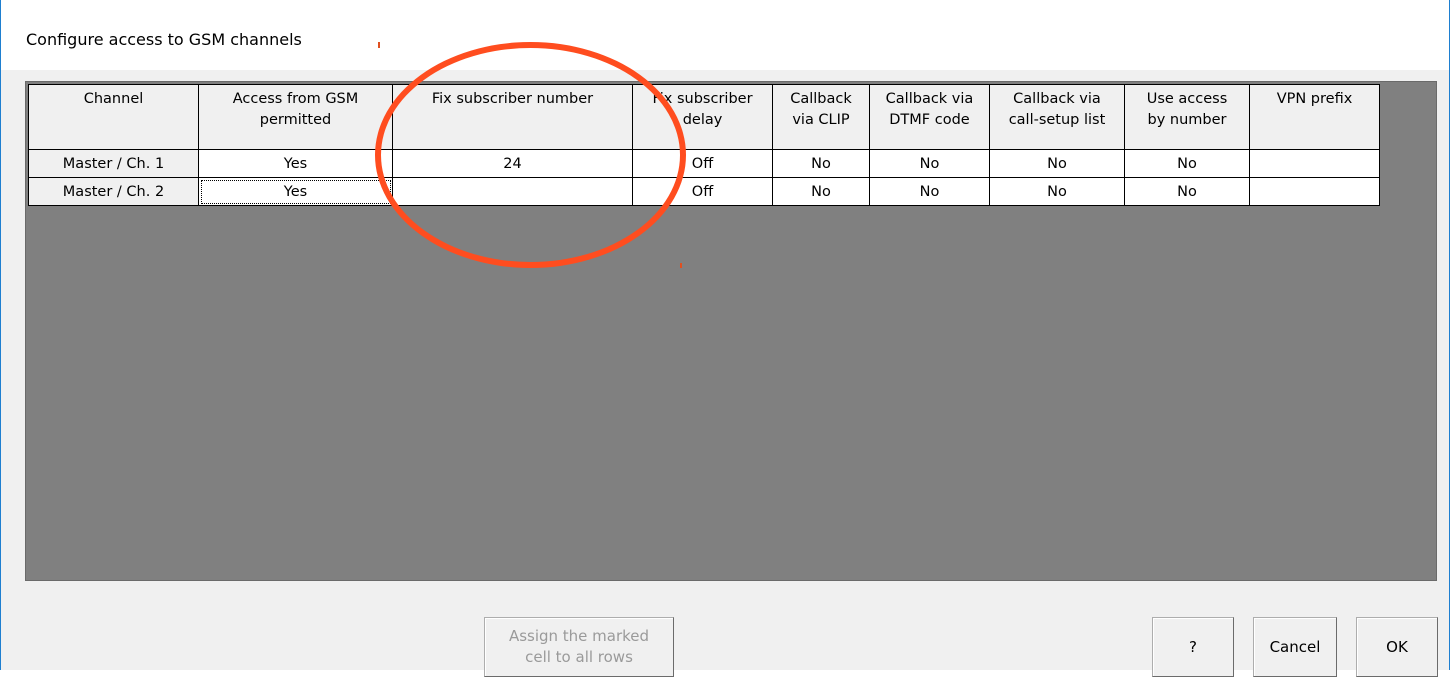  What do you see at coordinates (512, 191) in the screenshot?
I see `cell-fix-subscriber-number` at bounding box center [512, 191].